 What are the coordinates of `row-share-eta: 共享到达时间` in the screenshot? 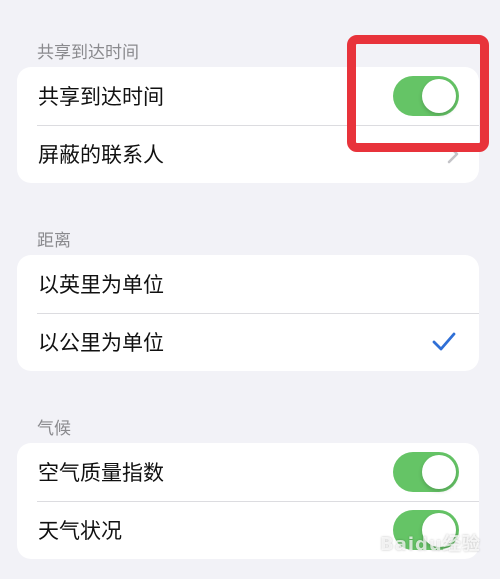 It's located at (248, 96).